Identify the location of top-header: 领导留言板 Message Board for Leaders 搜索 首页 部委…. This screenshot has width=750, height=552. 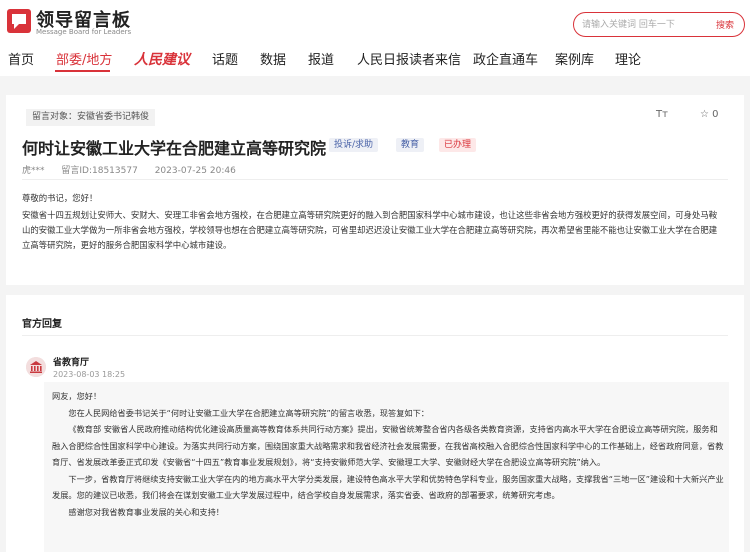
(375, 38).